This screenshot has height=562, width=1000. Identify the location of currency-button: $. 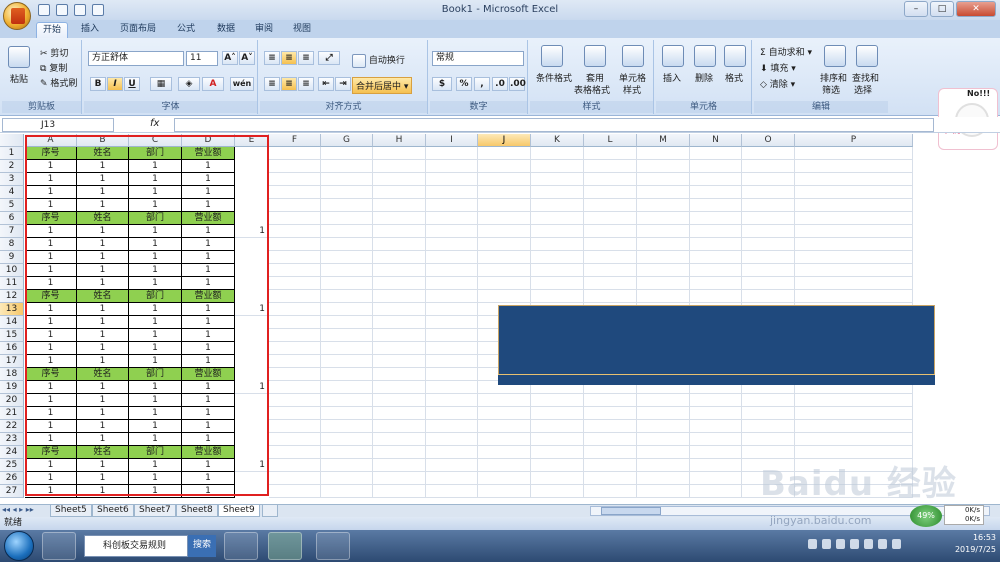
(442, 84).